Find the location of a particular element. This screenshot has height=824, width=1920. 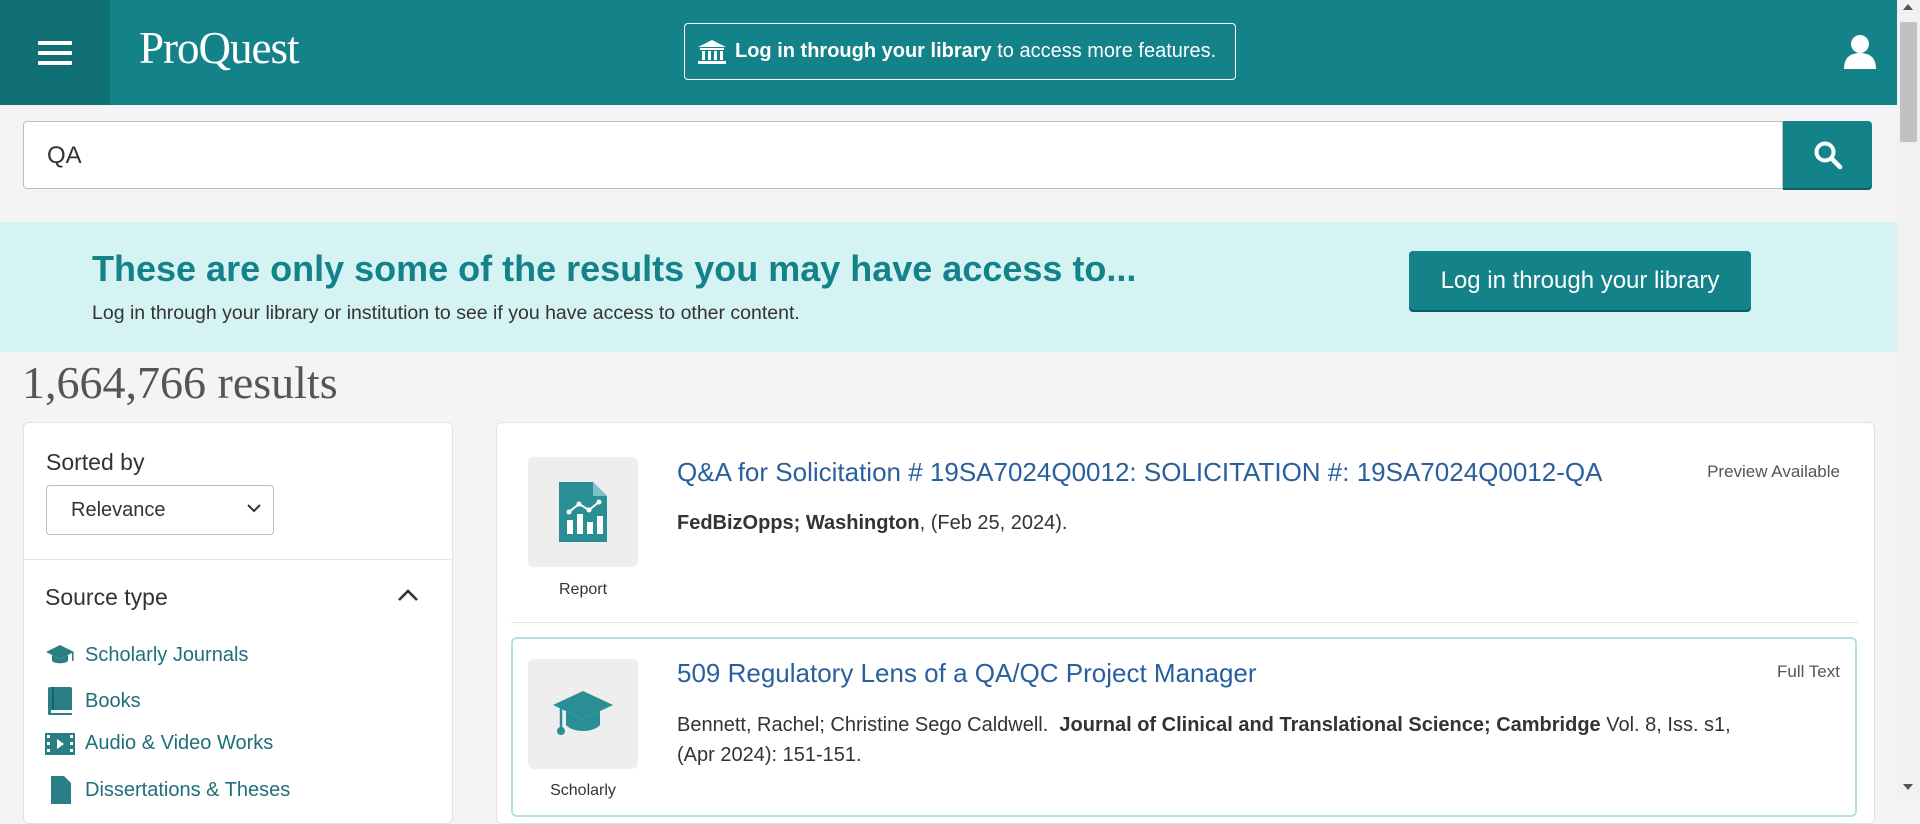

film-icon is located at coordinates (60, 743).